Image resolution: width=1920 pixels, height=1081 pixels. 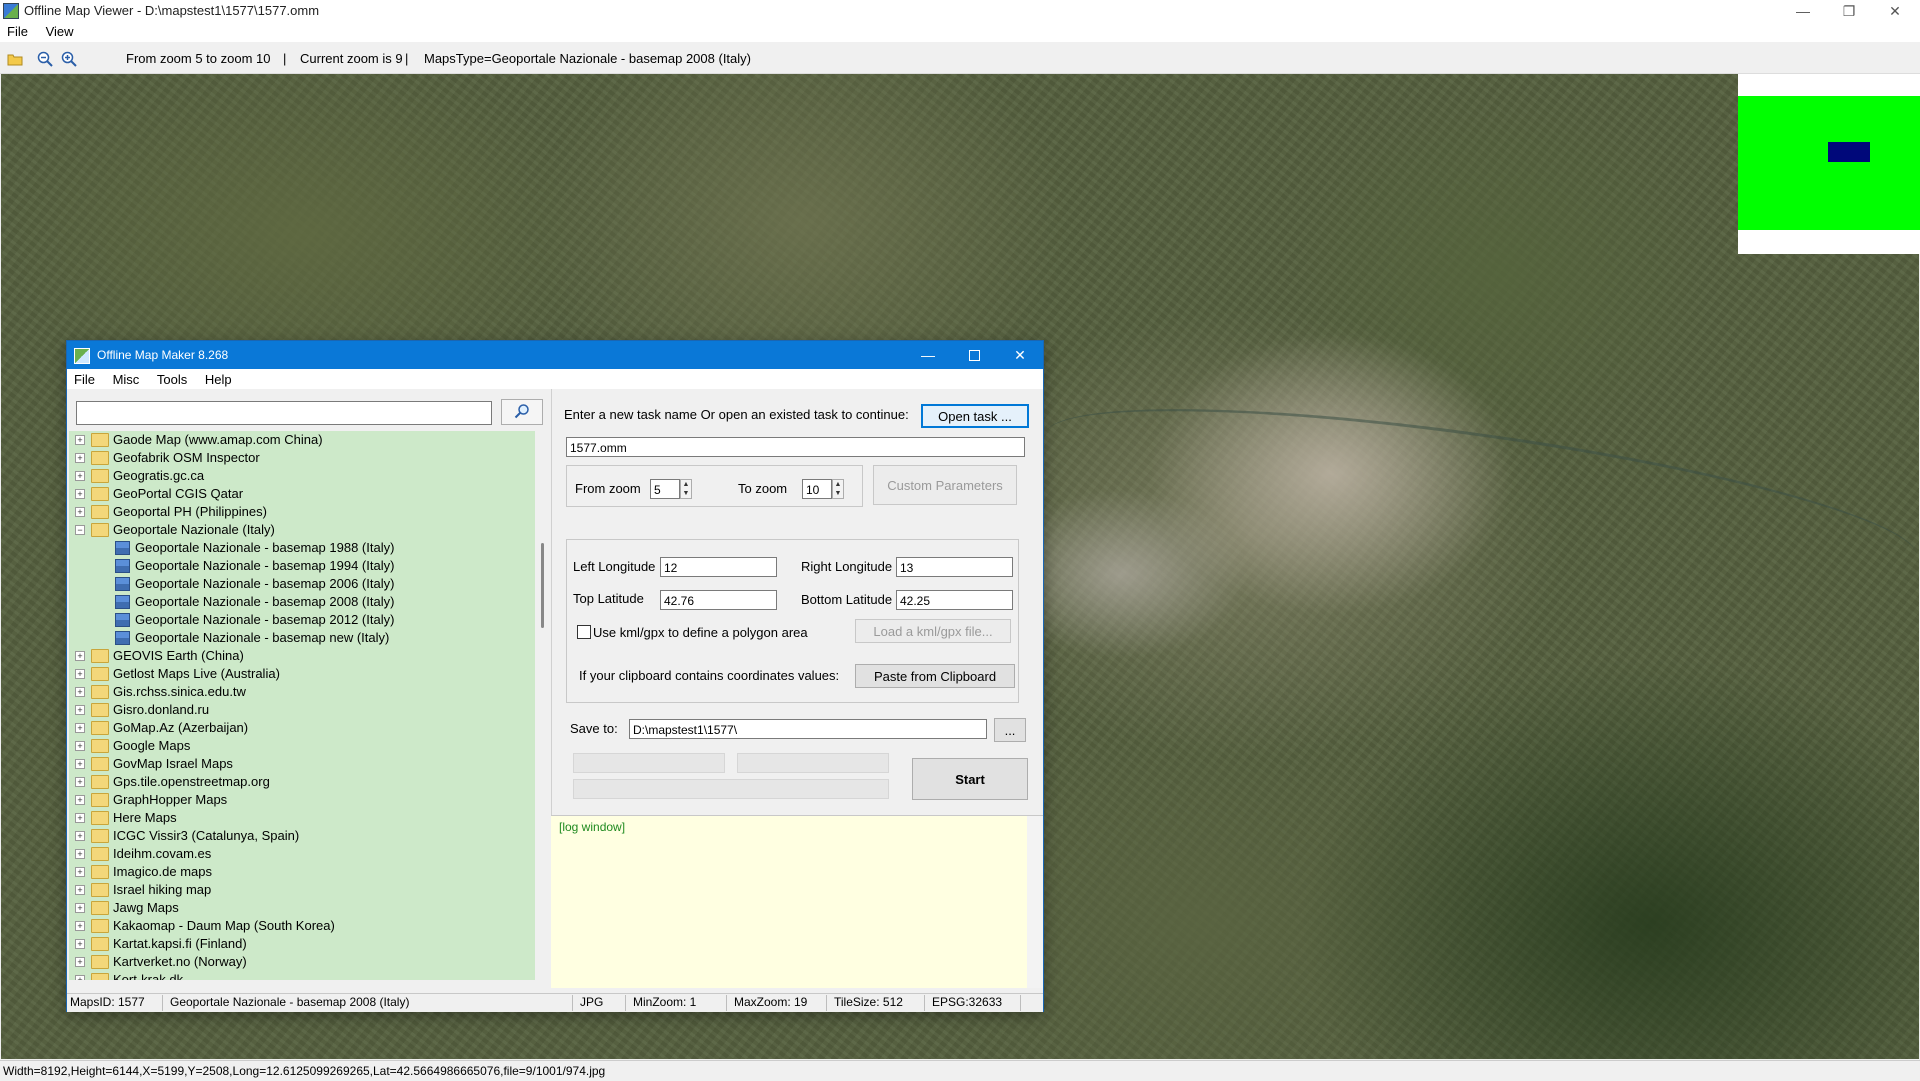 I want to click on from-zoom-spinner: ▲ ▼, so click(x=686, y=489).